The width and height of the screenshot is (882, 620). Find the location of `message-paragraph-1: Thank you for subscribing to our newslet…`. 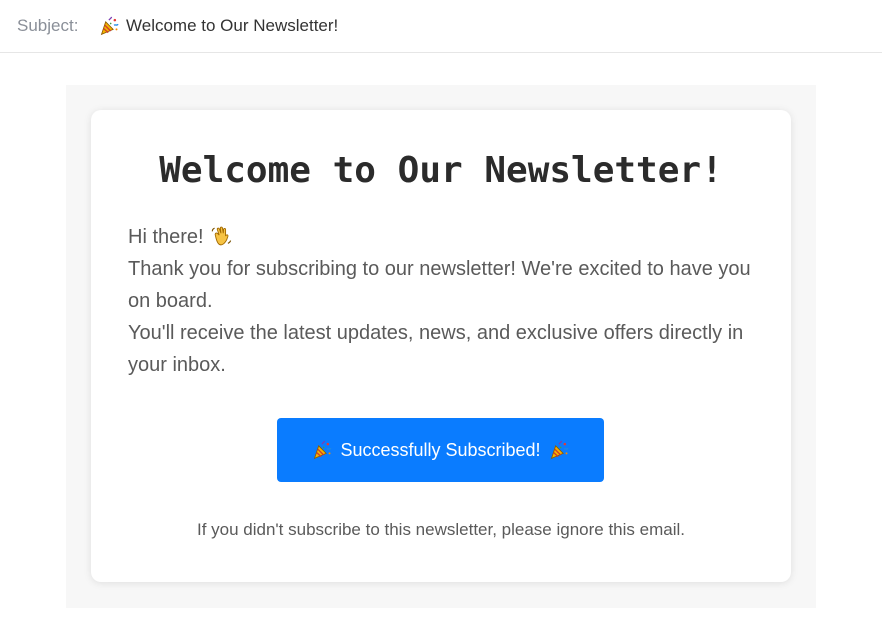

message-paragraph-1: Thank you for subscribing to our newslet… is located at coordinates (439, 285).